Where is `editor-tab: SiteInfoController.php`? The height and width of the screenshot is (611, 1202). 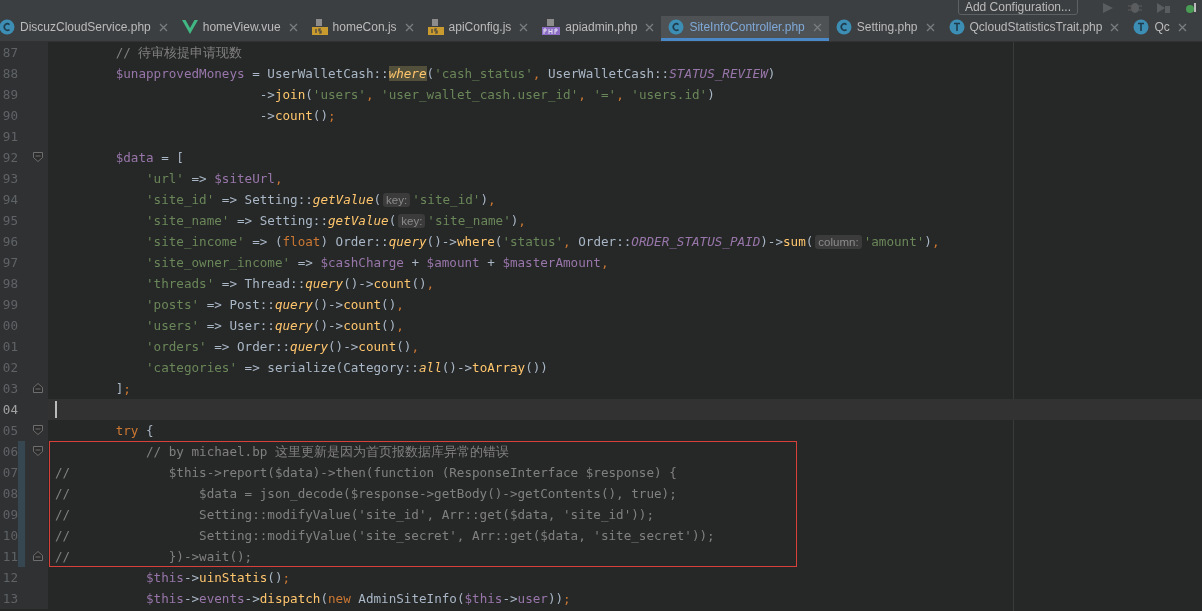 editor-tab: SiteInfoController.php is located at coordinates (745, 28).